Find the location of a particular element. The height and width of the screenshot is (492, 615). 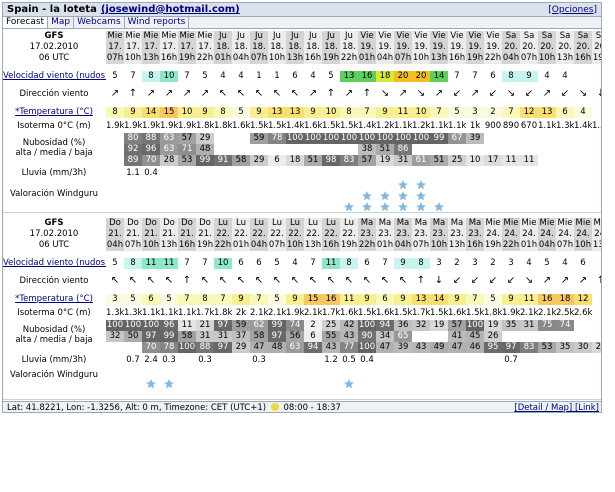

cloud-high-cell: 94 is located at coordinates (385, 325).